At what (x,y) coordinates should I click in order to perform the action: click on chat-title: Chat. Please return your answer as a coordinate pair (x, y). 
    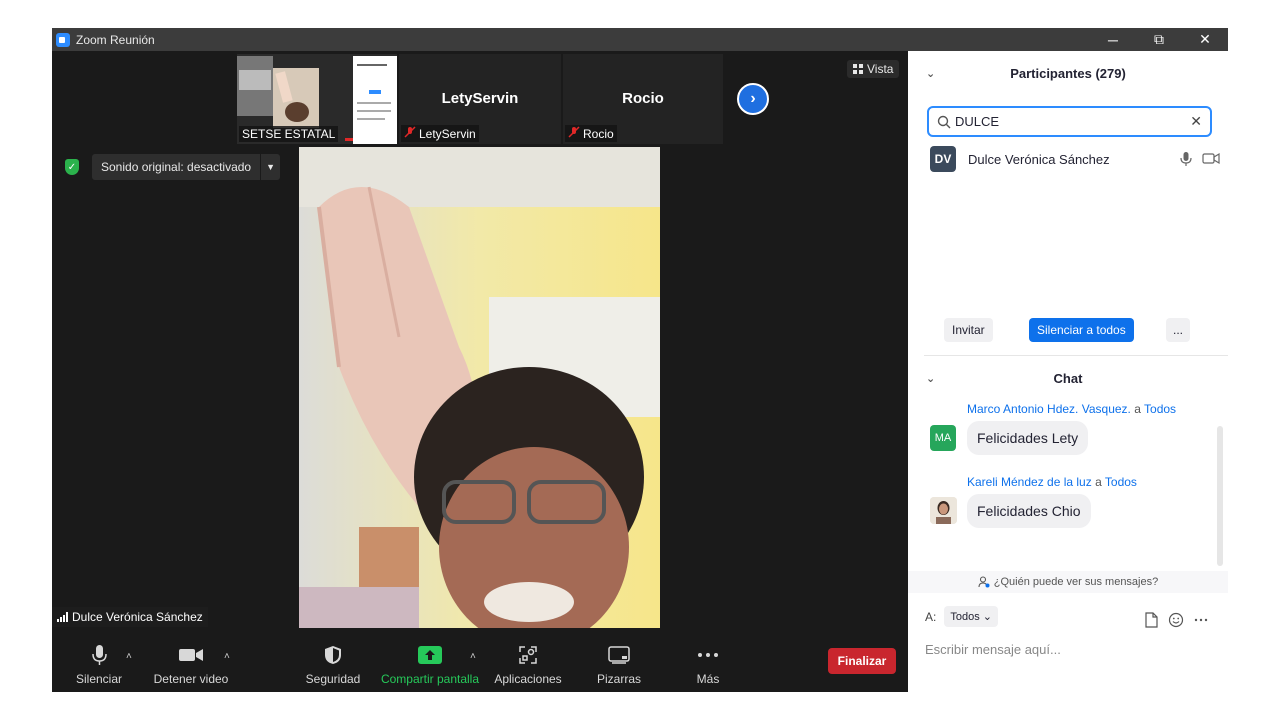
    Looking at the image, I should click on (1068, 378).